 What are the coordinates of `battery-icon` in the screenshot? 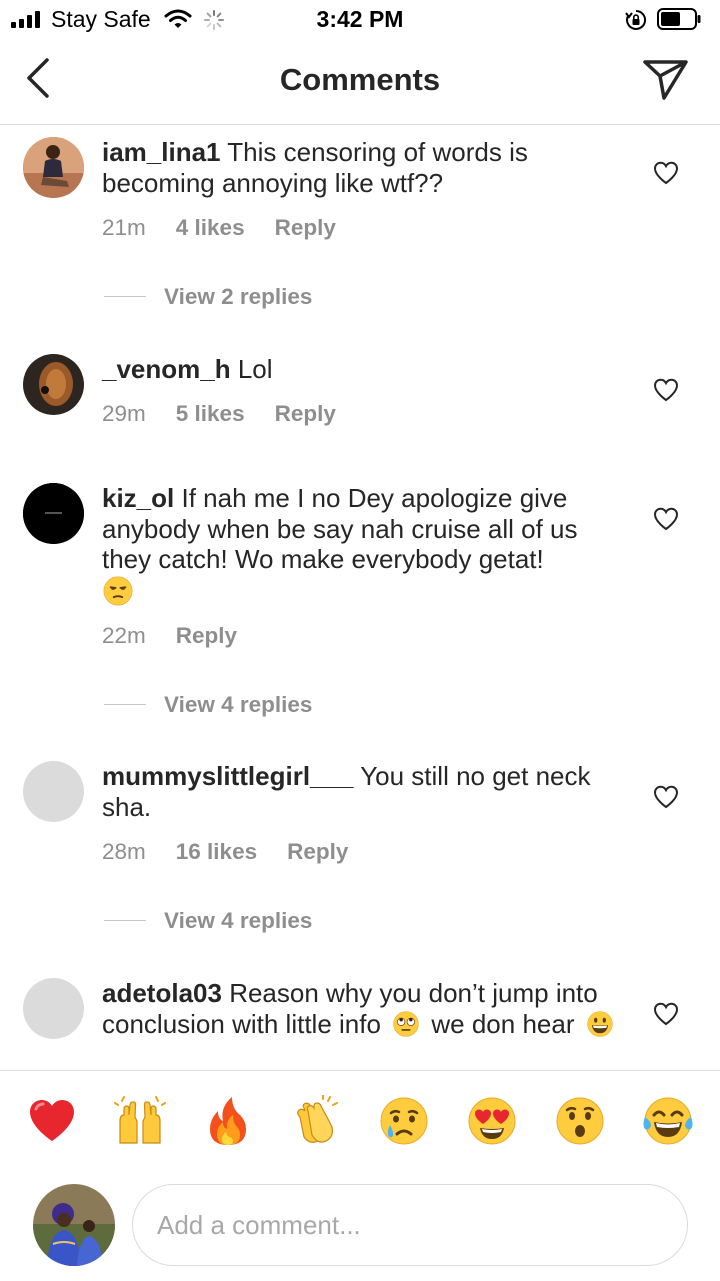 It's located at (679, 19).